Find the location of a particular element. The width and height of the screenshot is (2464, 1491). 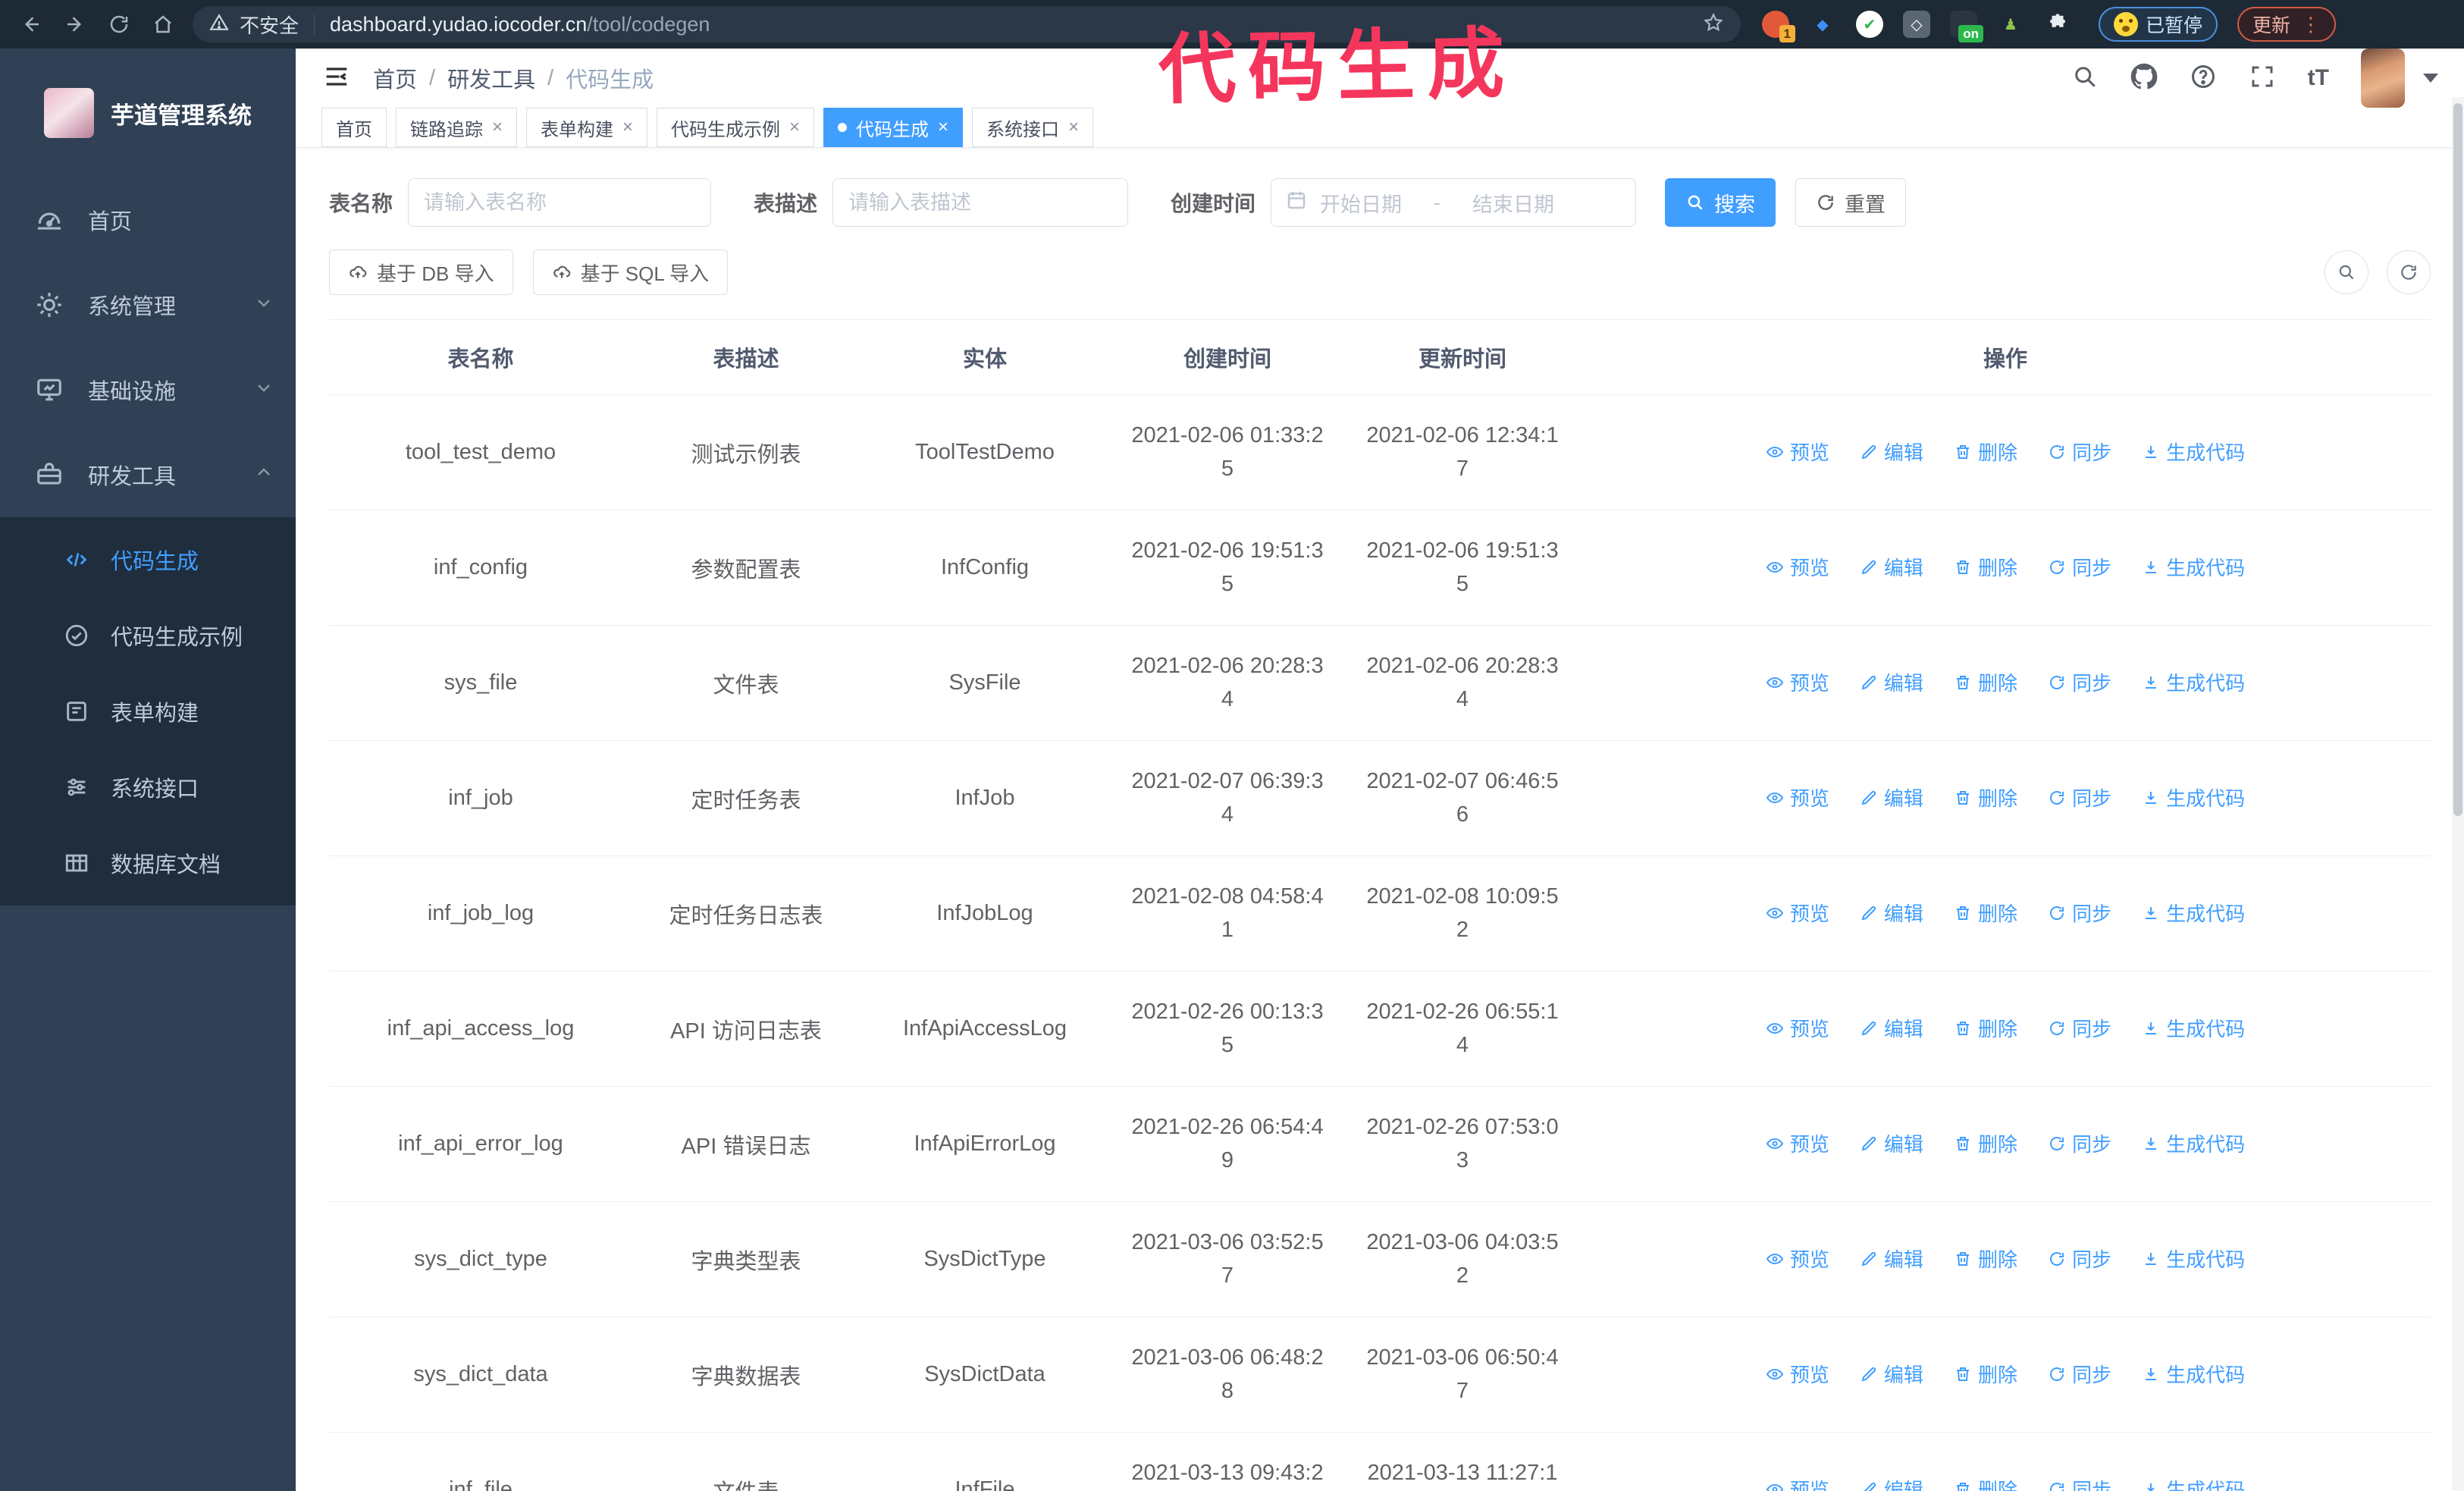

puzzle-extensions-icon is located at coordinates (2057, 24).